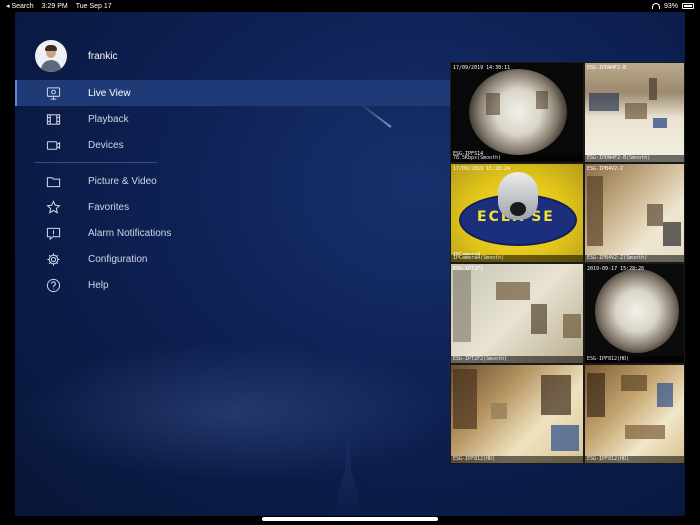 The height and width of the screenshot is (525, 700). Describe the element at coordinates (482, 68) in the screenshot. I see `camera-timestamp: 17/09/2019 14:30:11` at that location.